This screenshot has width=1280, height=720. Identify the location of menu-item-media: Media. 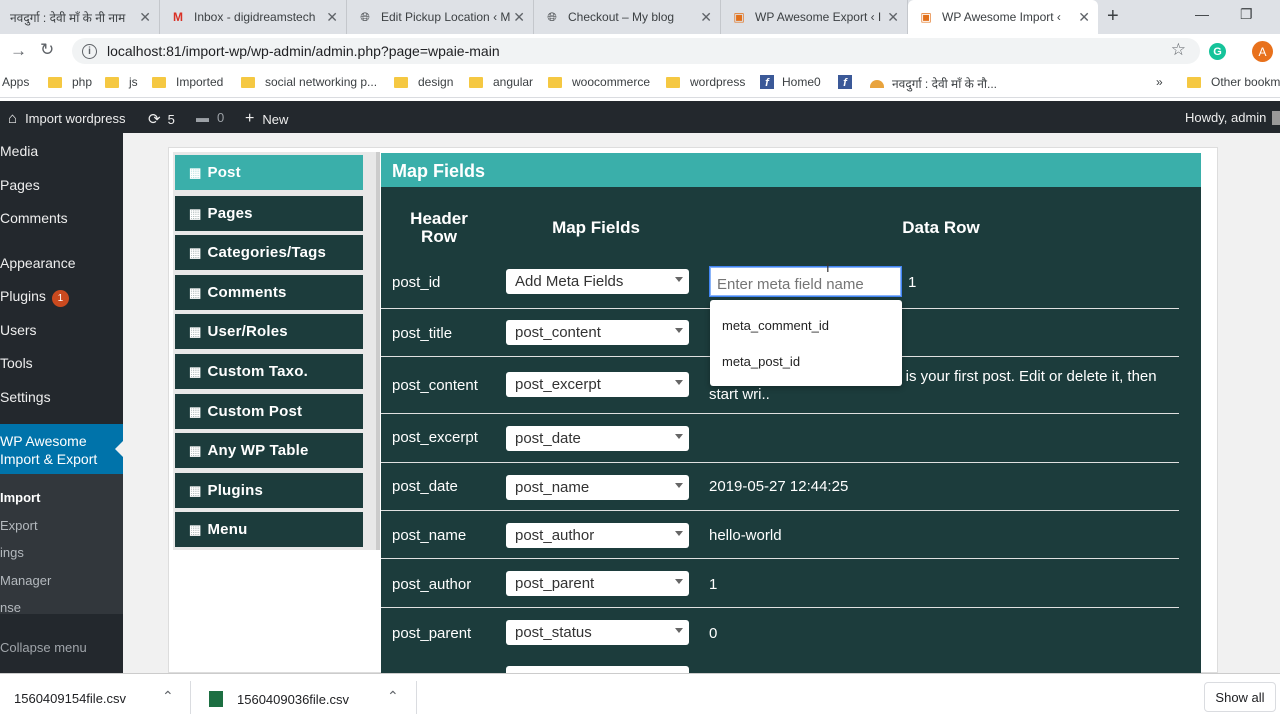
(19, 151).